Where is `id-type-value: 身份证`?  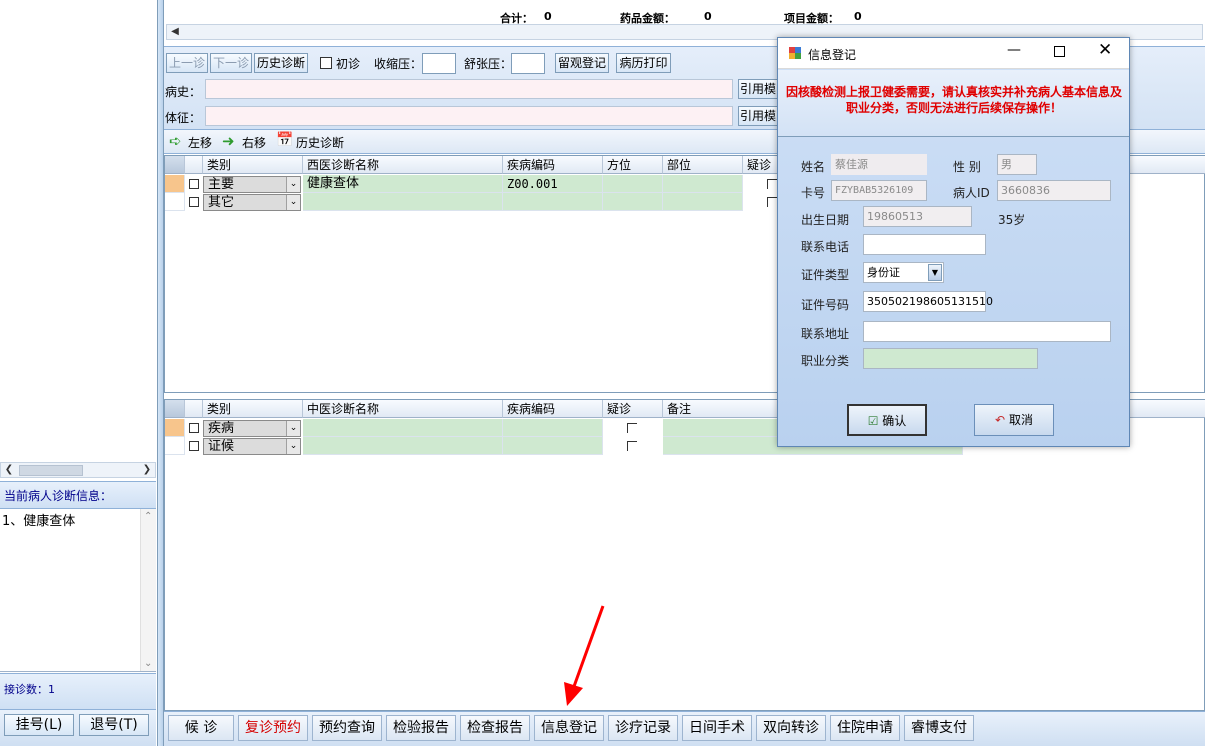 id-type-value: 身份证 is located at coordinates (883, 272).